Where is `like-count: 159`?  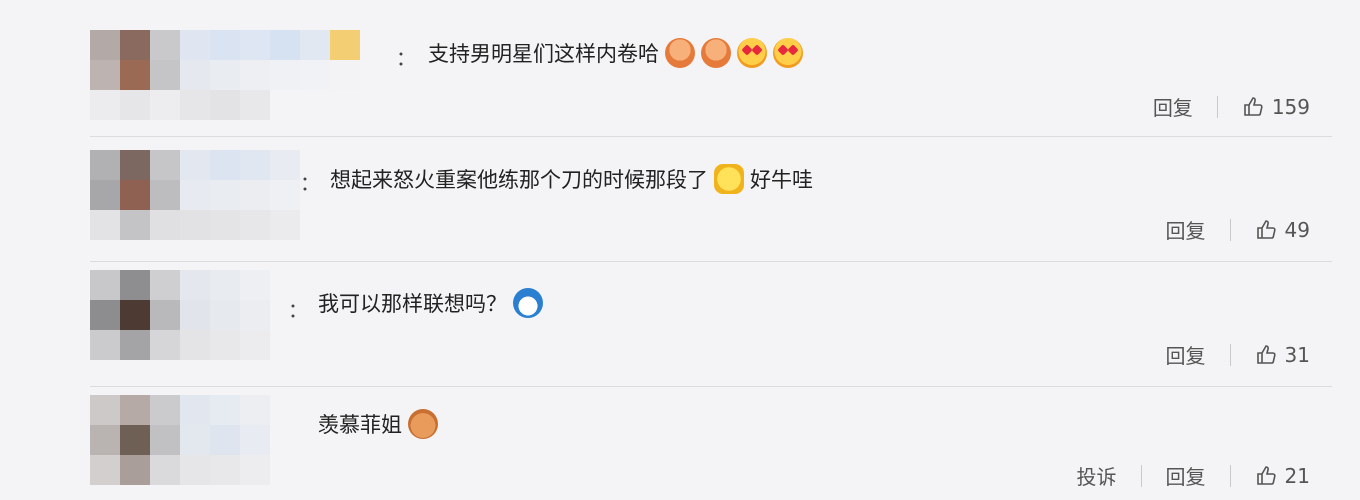
like-count: 159 is located at coordinates (1290, 106).